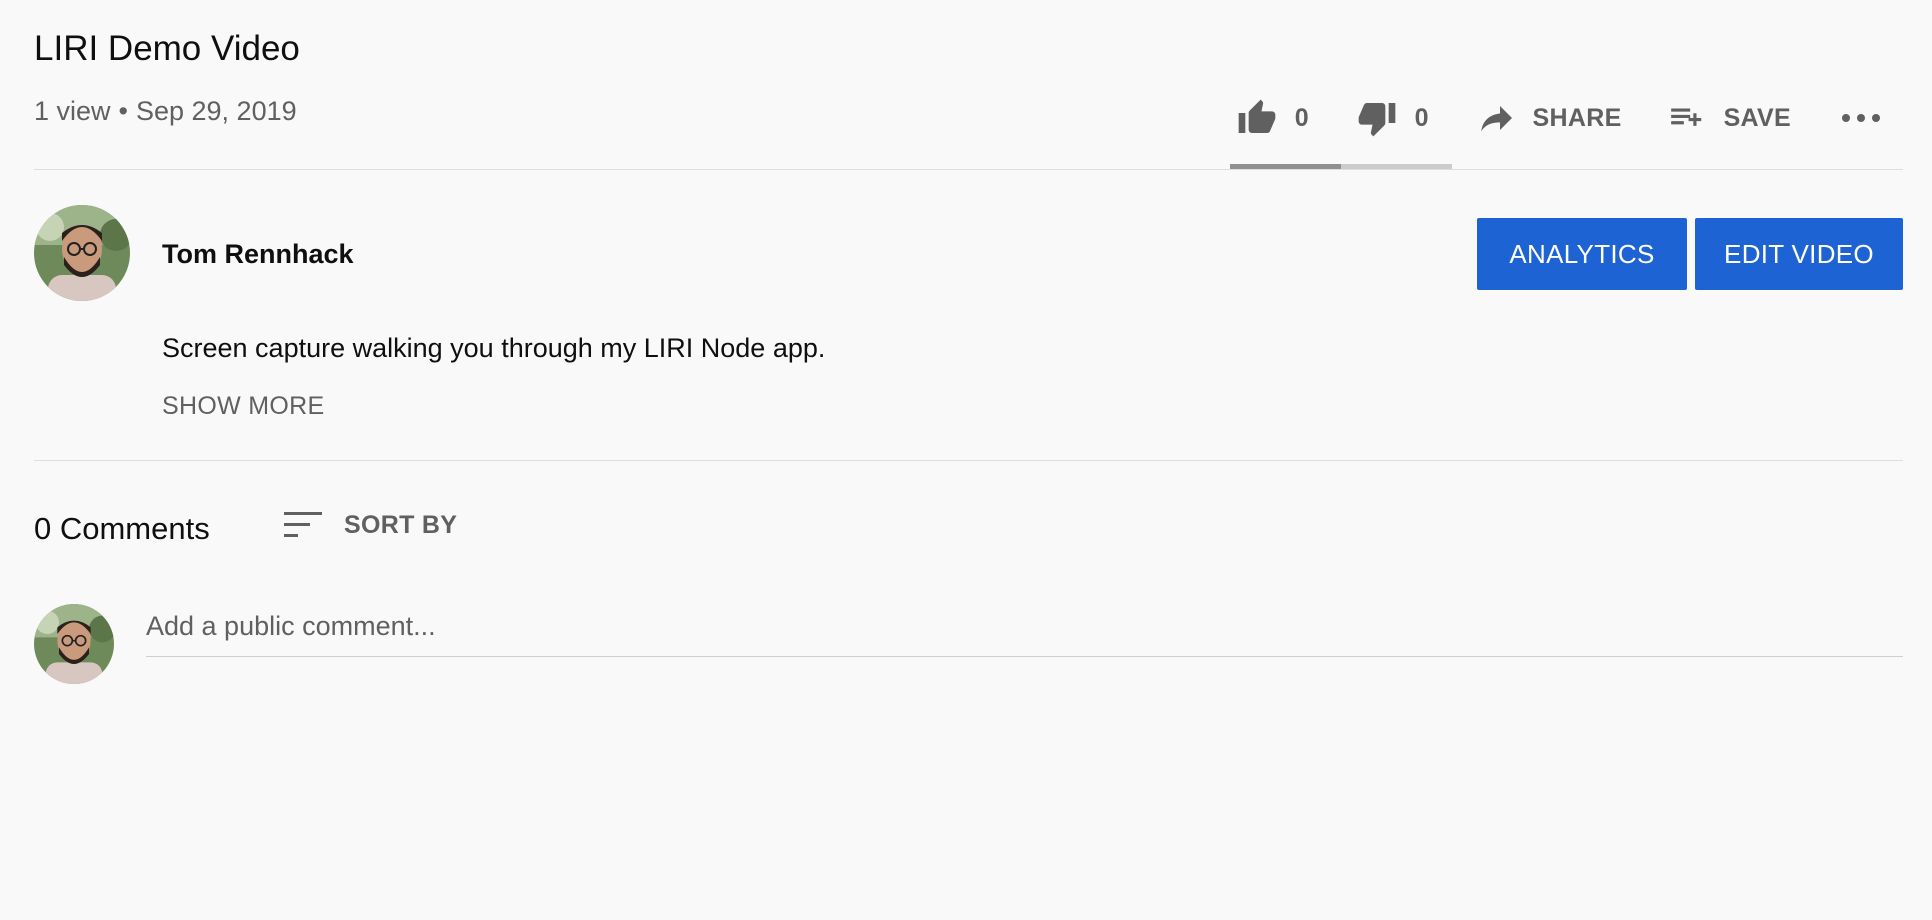 The height and width of the screenshot is (920, 1932). I want to click on more-horizontal-icon, so click(1861, 118).